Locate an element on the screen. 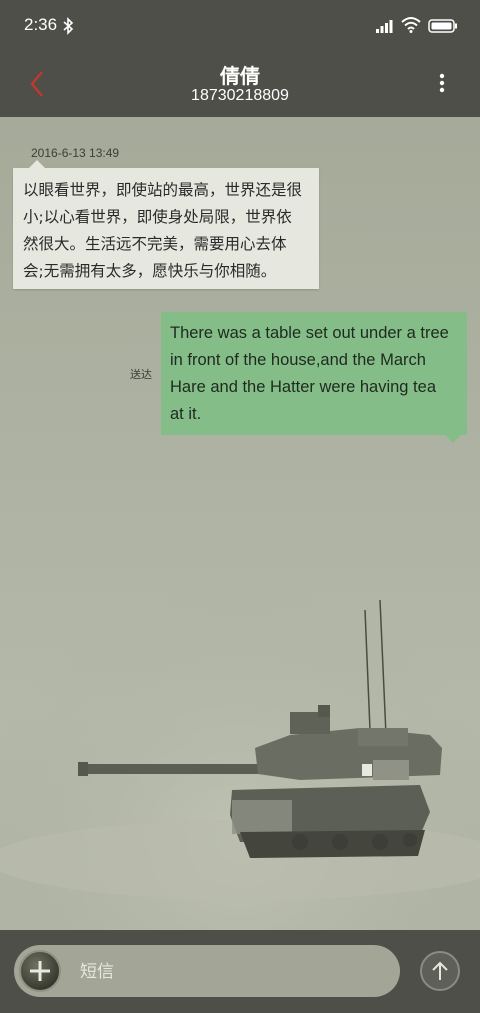  message-timestamp: 2016-6-13 13:49 is located at coordinates (75, 153).